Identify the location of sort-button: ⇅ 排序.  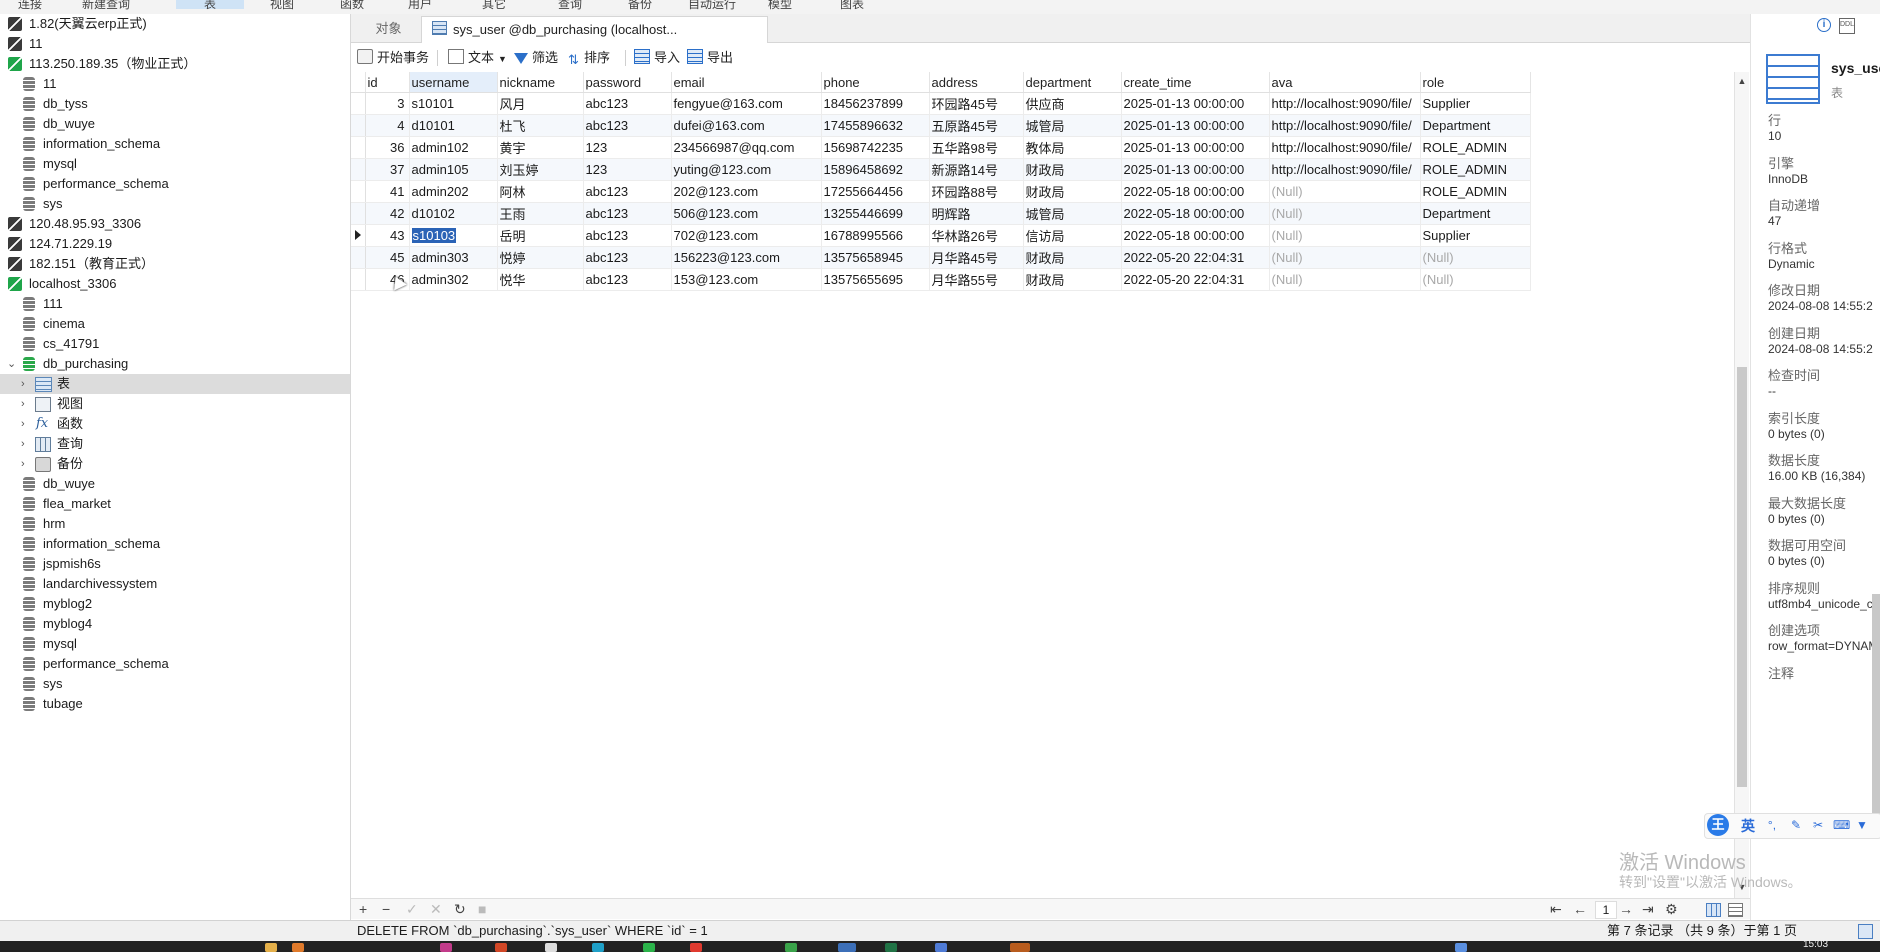
(589, 58).